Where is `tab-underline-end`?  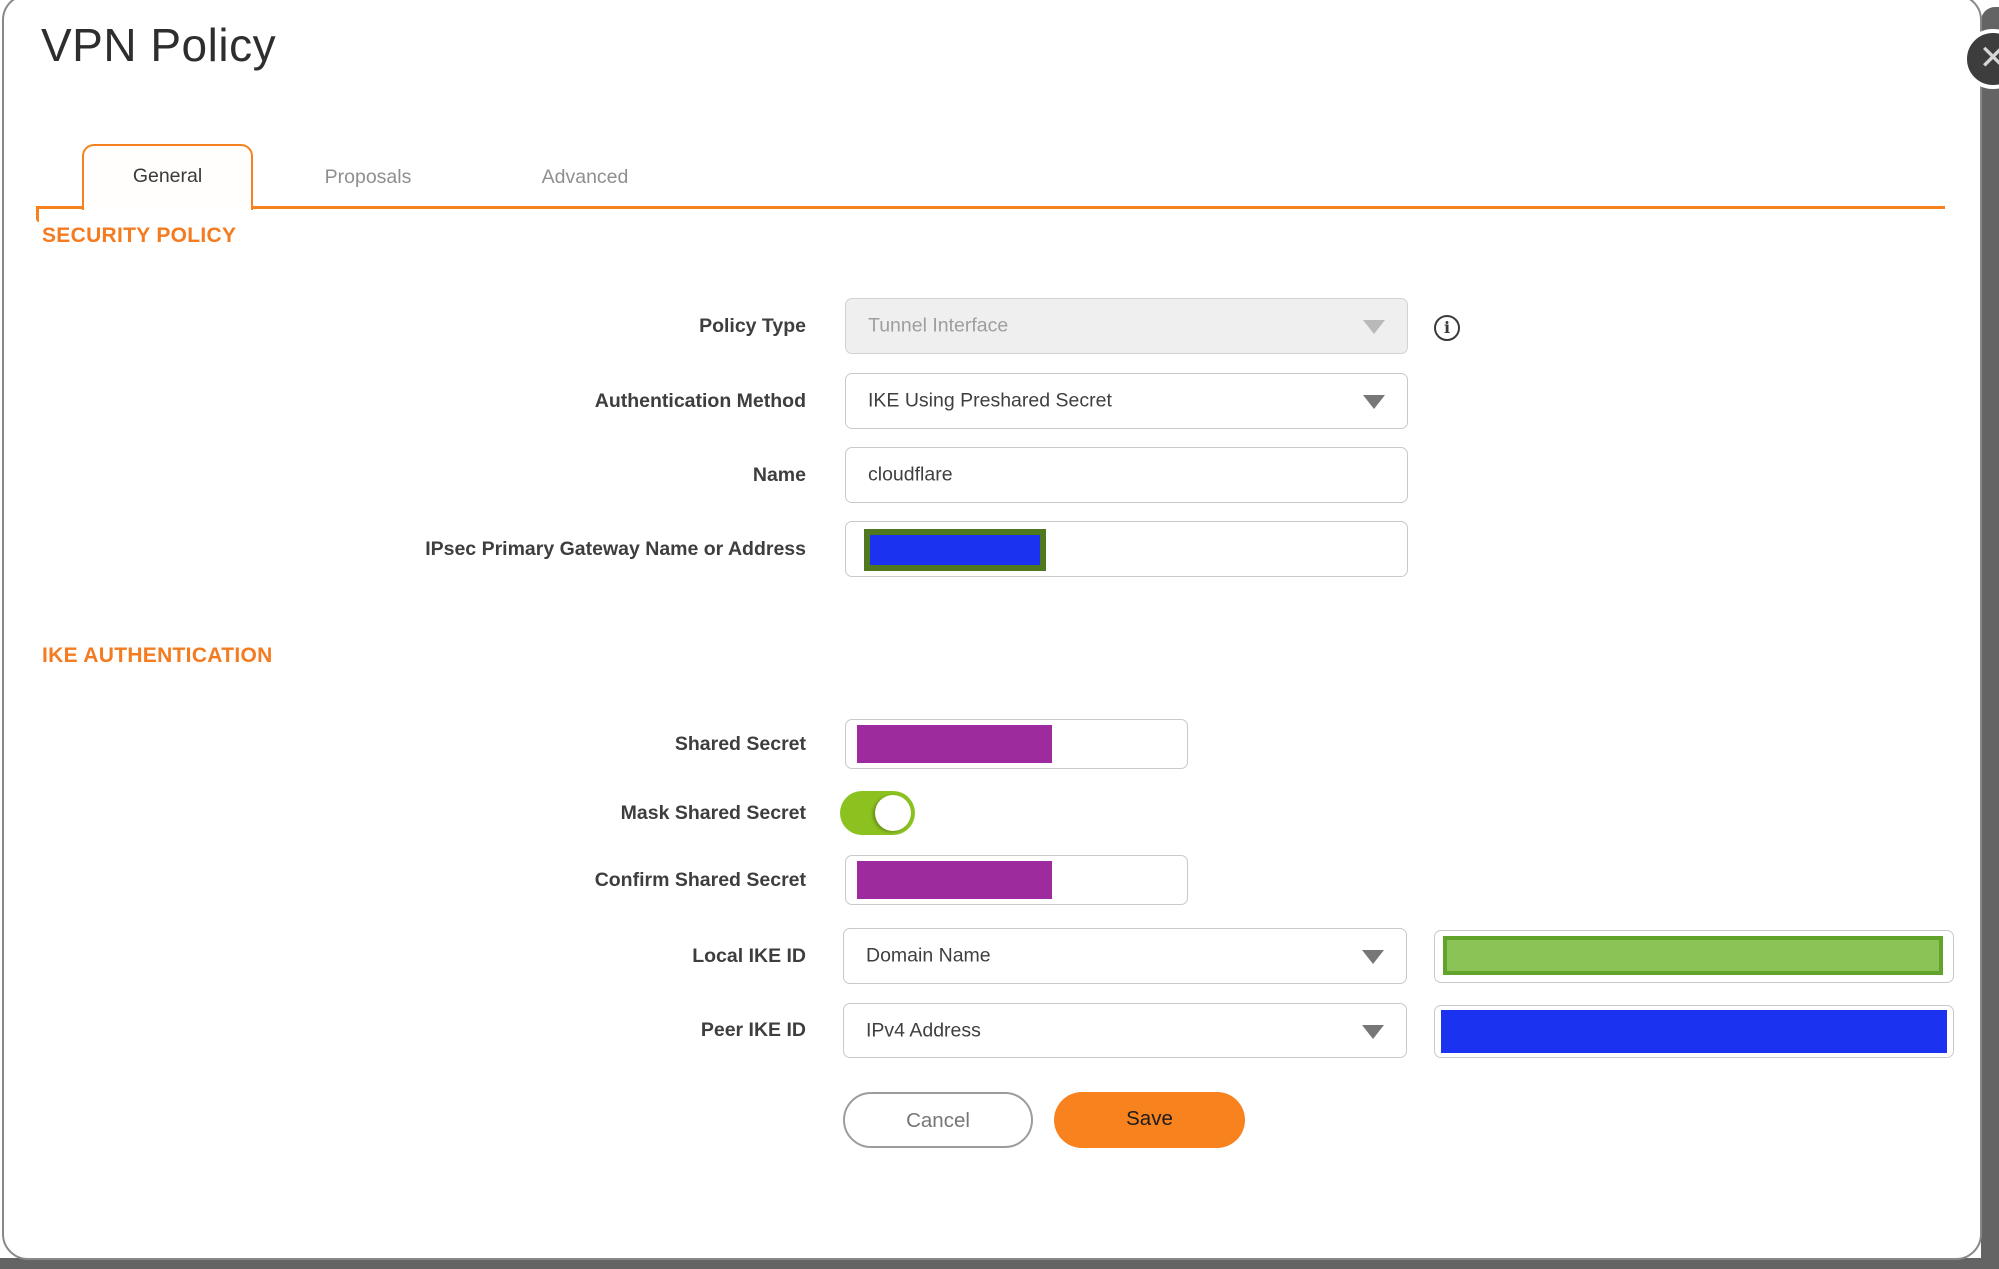 tab-underline-end is located at coordinates (37, 214).